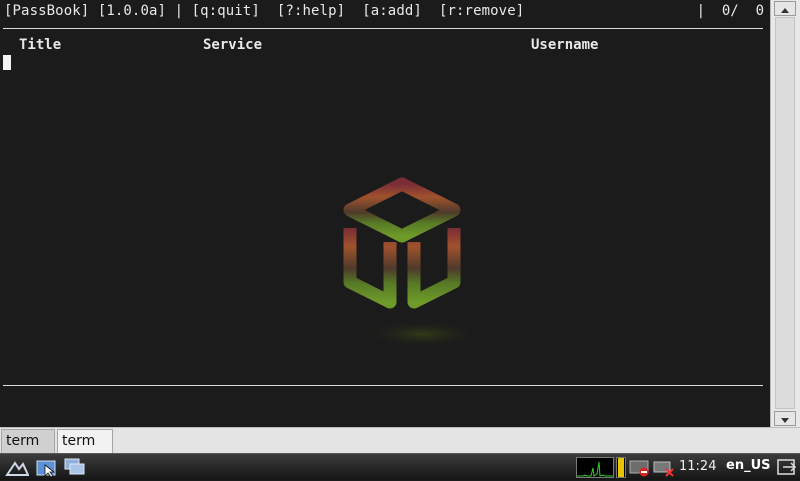  I want to click on cube-logo-watermark, so click(405, 262).